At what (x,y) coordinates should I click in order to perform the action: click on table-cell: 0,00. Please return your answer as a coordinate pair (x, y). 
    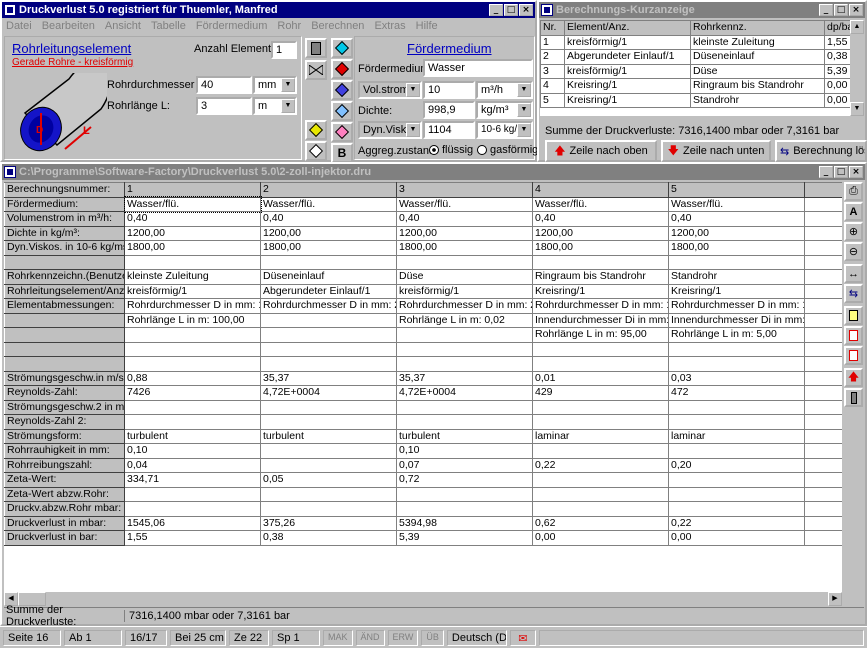
    Looking at the image, I should click on (736, 538).